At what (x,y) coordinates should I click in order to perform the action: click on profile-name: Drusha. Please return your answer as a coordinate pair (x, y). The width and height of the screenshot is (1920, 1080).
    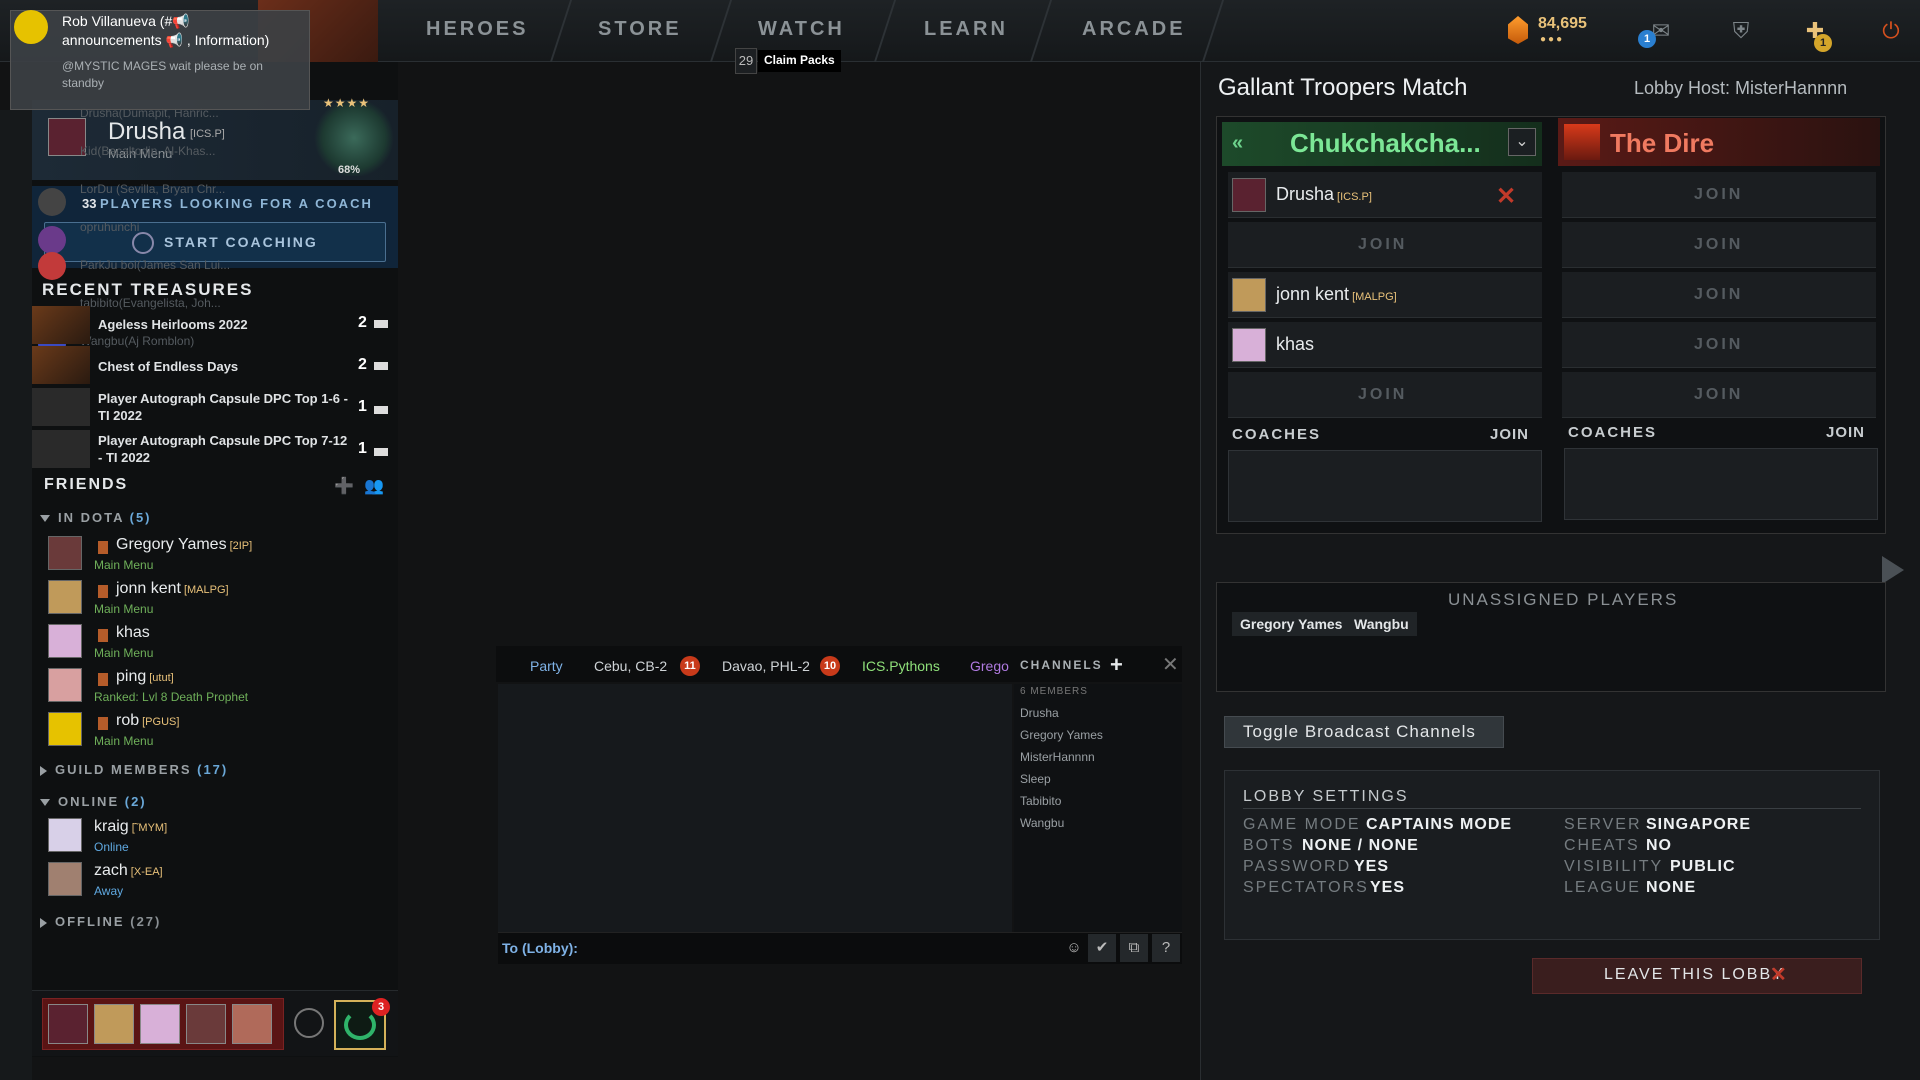
    Looking at the image, I should click on (146, 132).